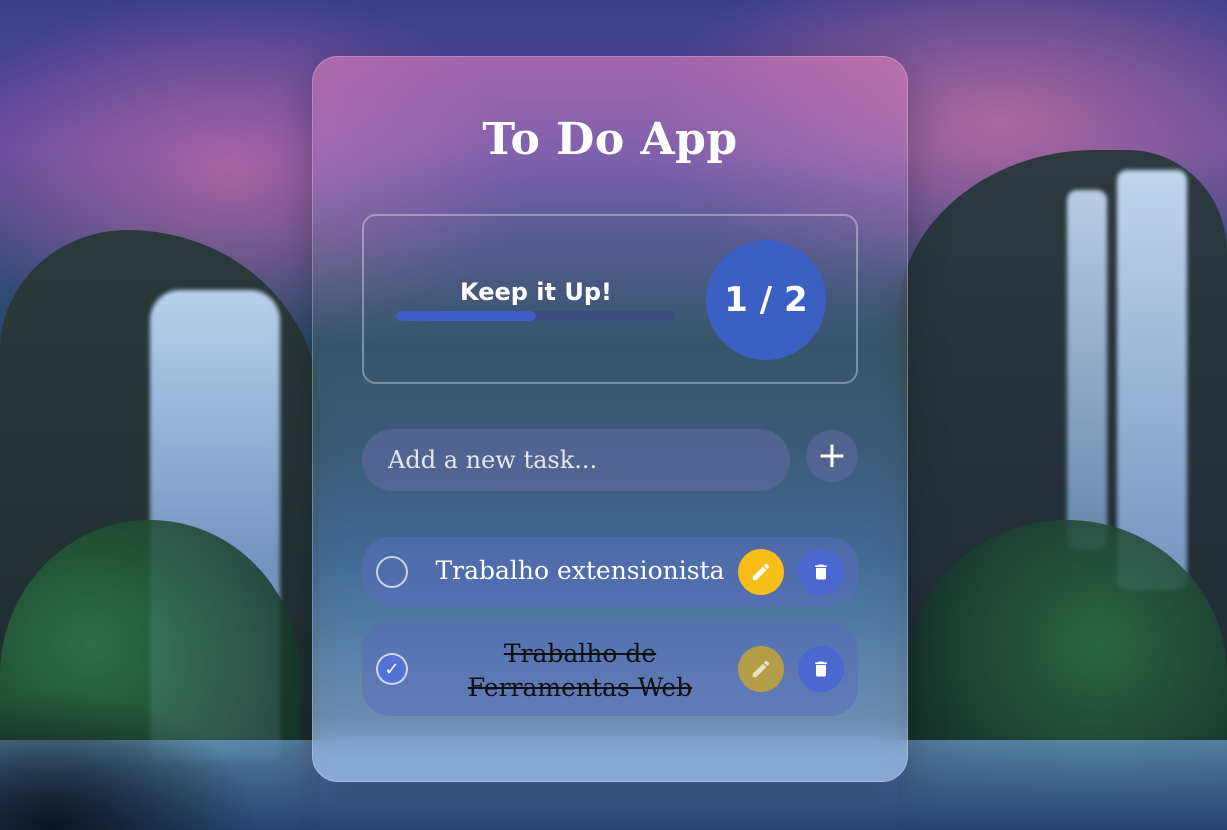  I want to click on new-task-input, so click(576, 460).